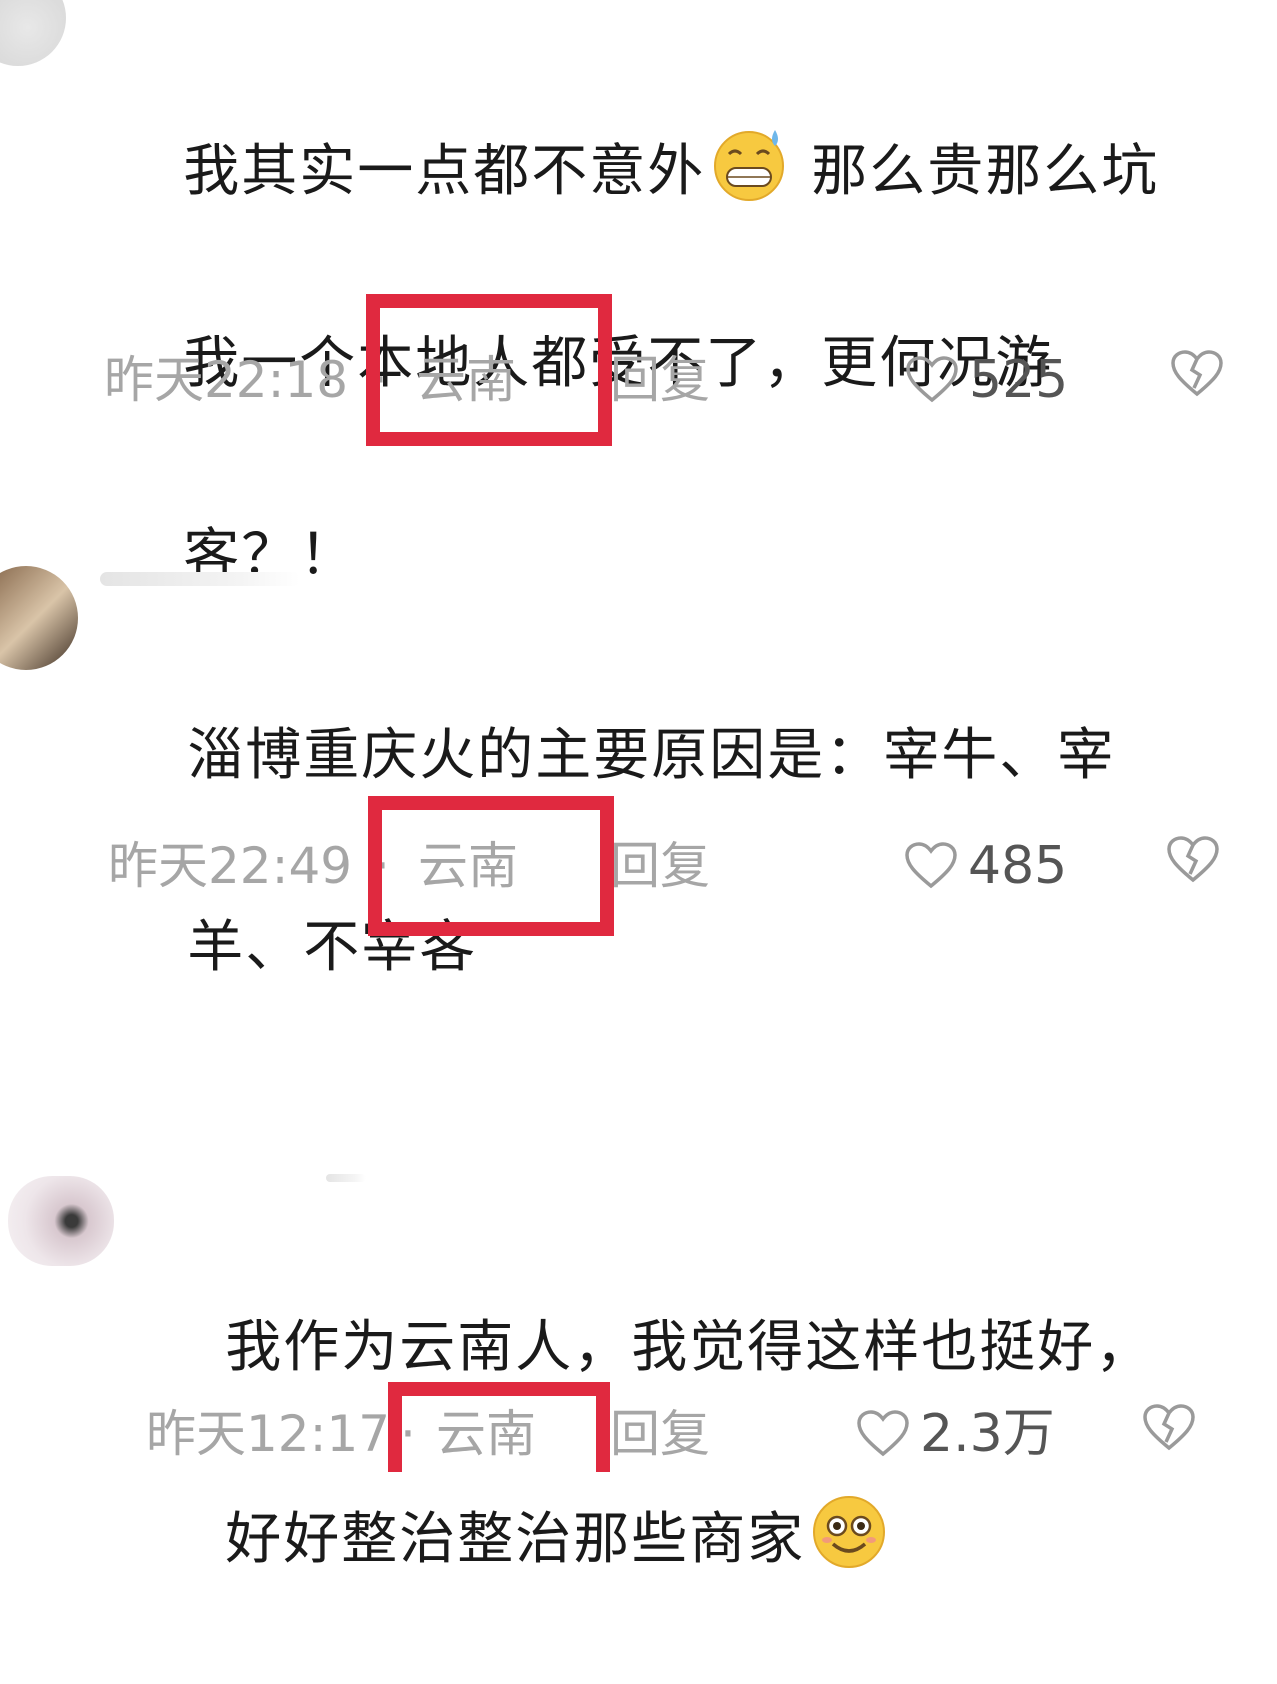 The height and width of the screenshot is (1684, 1277). Describe the element at coordinates (985, 171) in the screenshot. I see `comment-line: 那么贵那么坑` at that location.